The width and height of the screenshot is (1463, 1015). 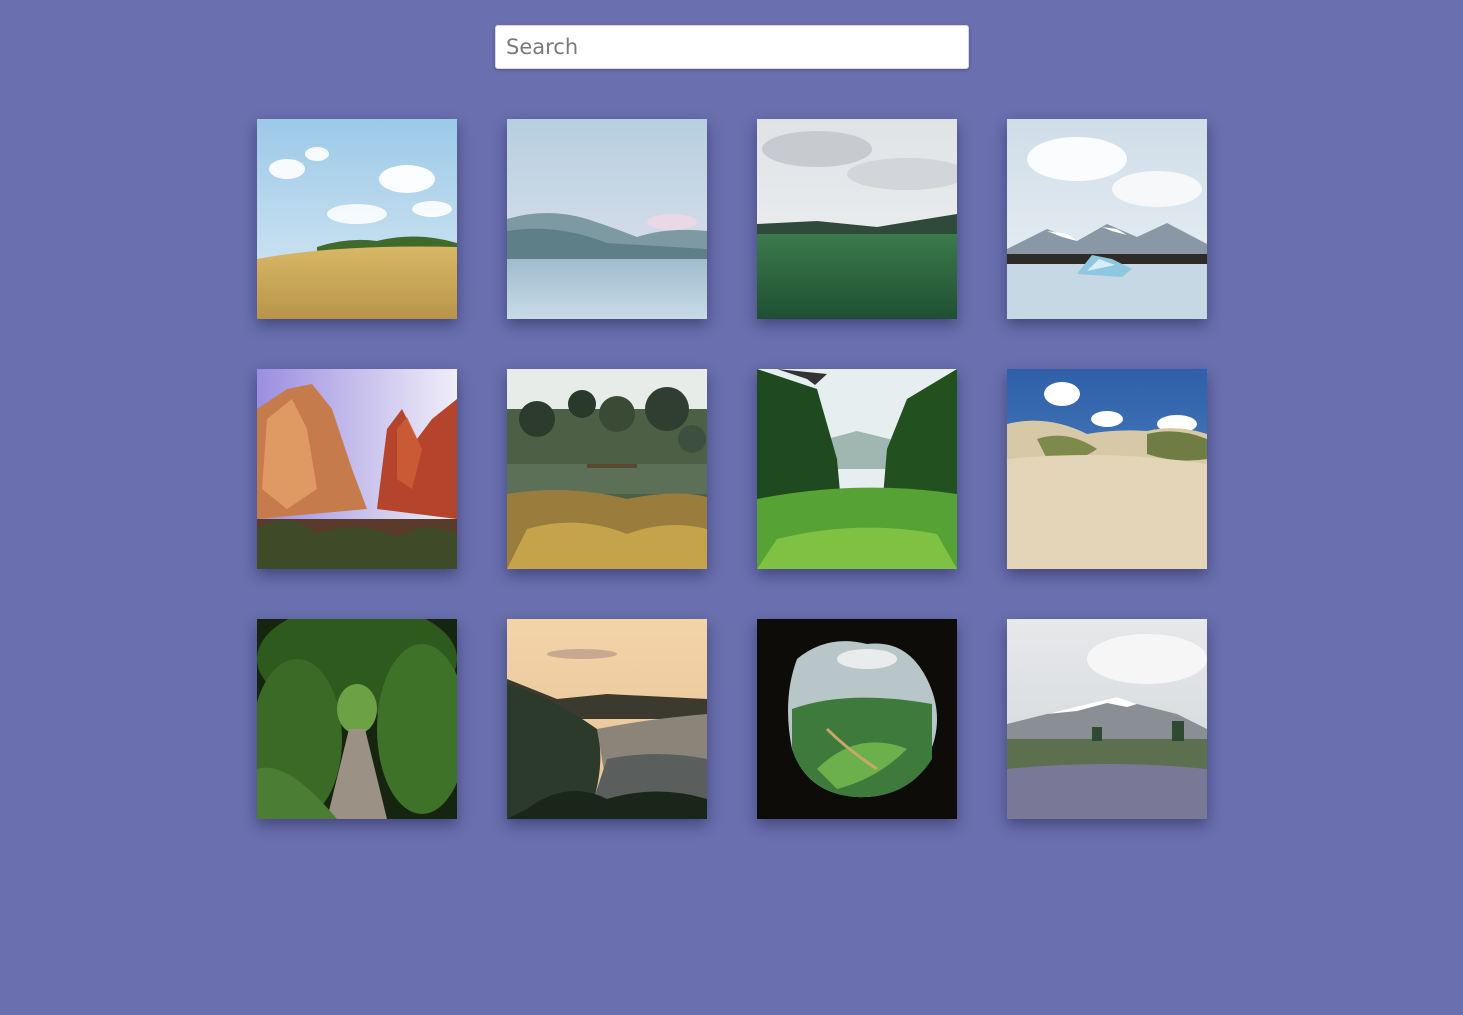 I want to click on photo-tile-mountain-lake, so click(x=607, y=219).